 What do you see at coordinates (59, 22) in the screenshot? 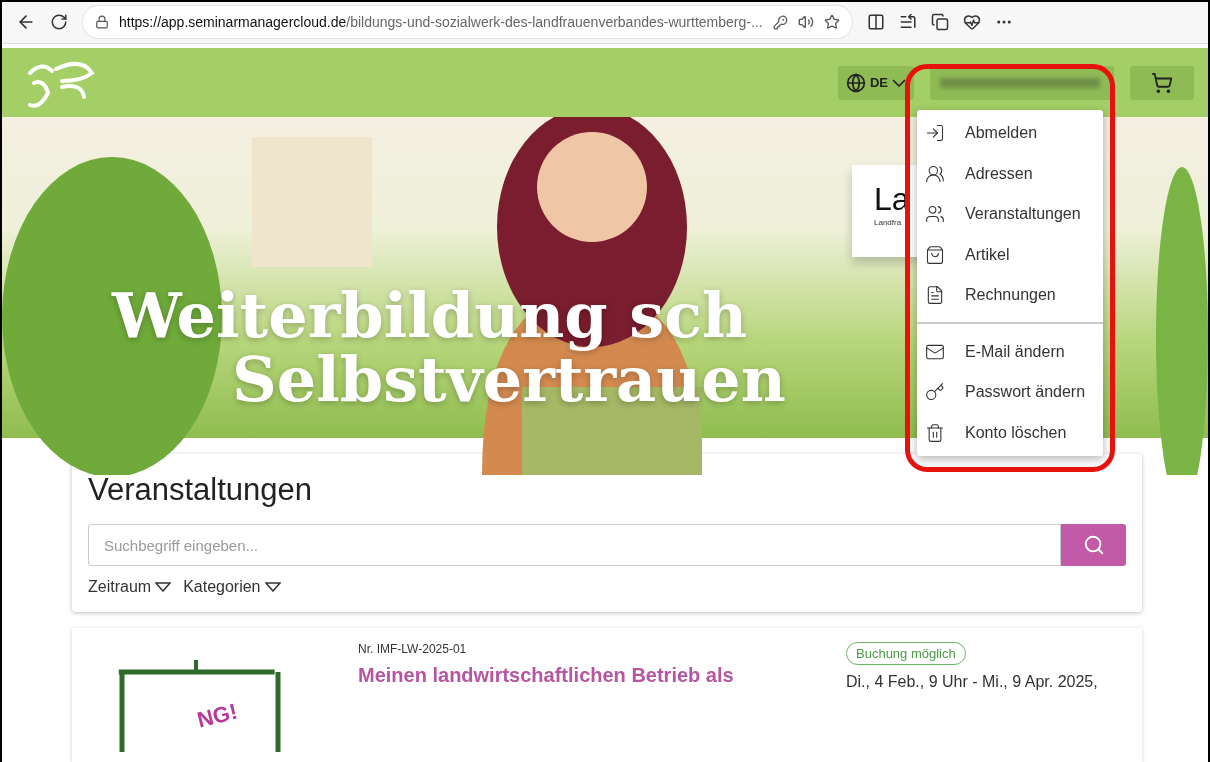
I see `reload-icon` at bounding box center [59, 22].